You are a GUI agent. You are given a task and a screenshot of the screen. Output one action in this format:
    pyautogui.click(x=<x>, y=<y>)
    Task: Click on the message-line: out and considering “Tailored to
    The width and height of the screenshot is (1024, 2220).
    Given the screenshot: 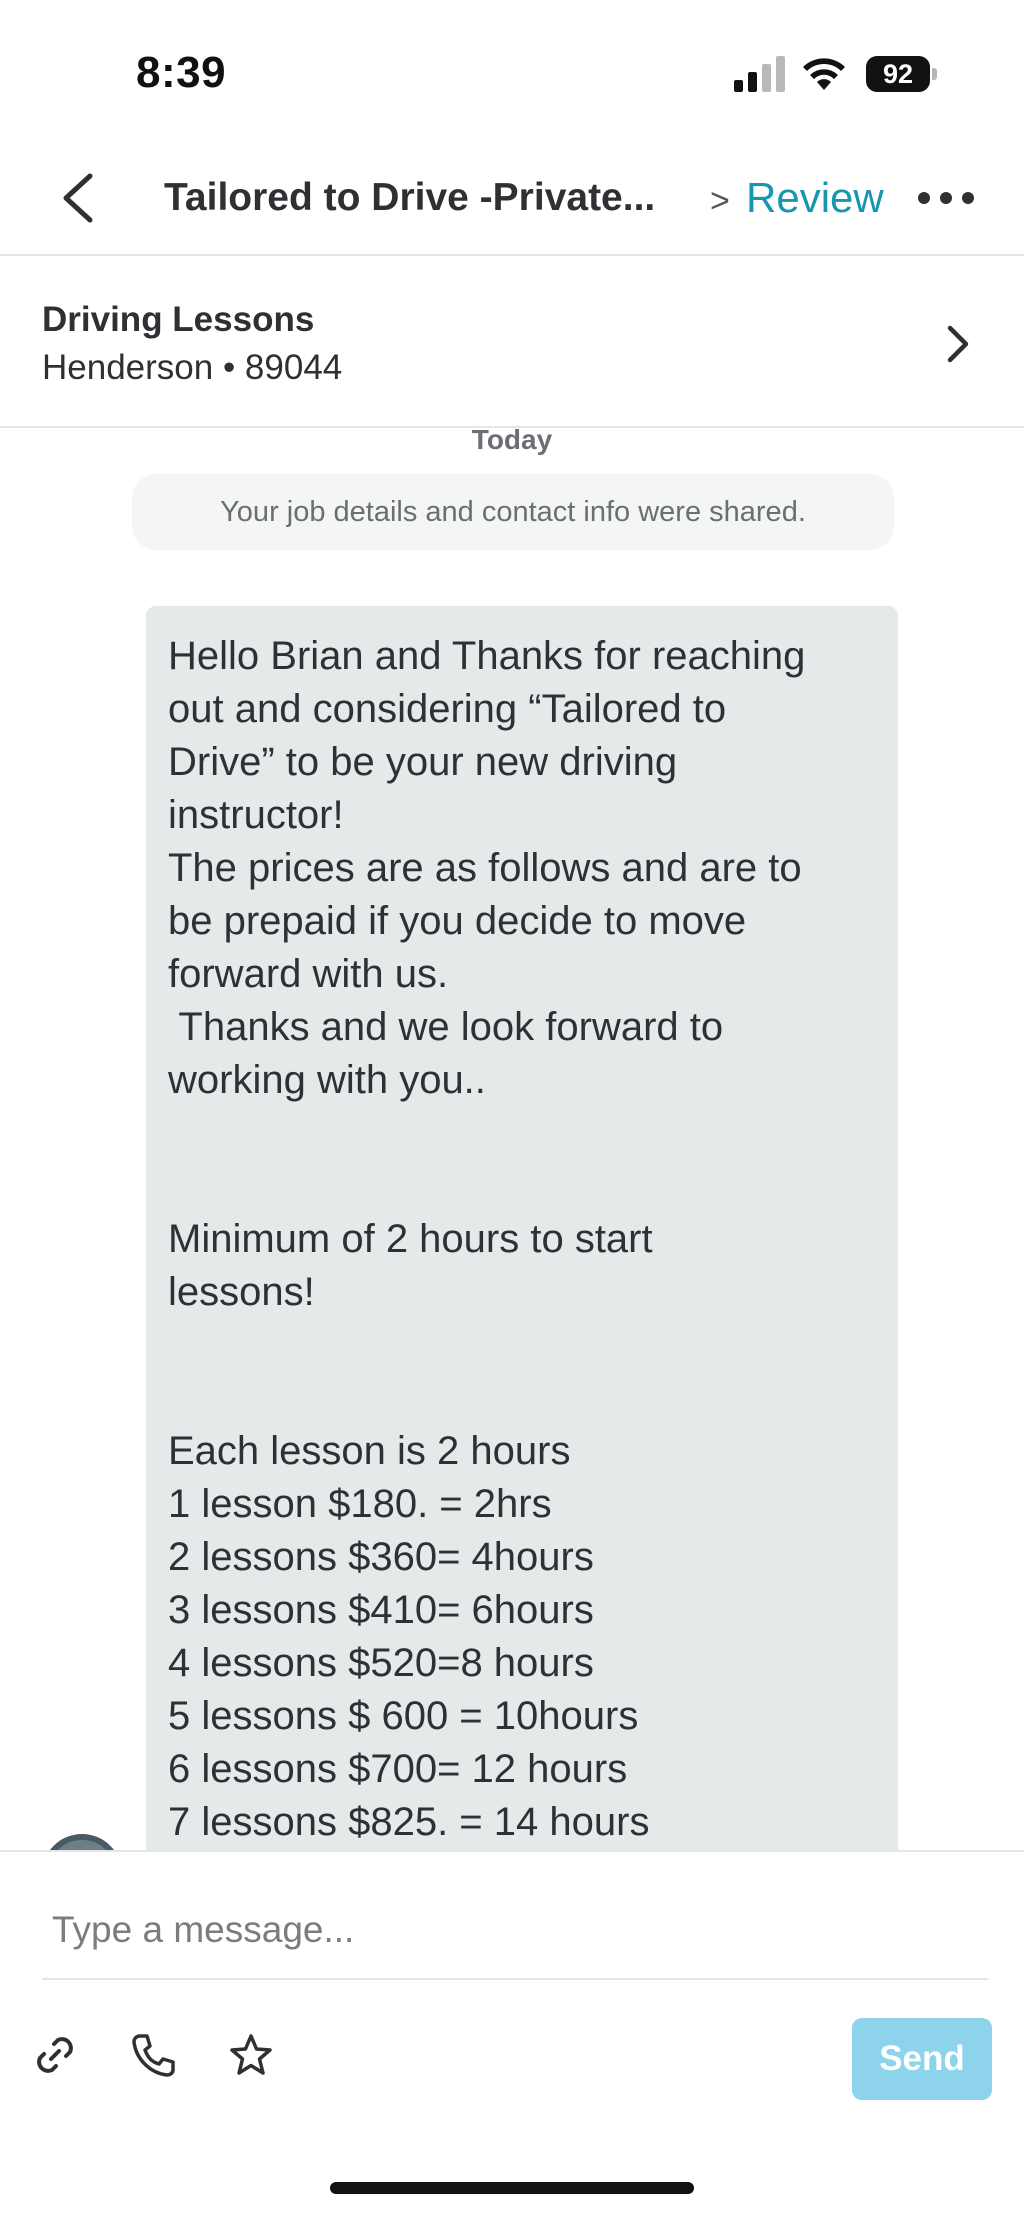 What is the action you would take?
    pyautogui.click(x=447, y=709)
    